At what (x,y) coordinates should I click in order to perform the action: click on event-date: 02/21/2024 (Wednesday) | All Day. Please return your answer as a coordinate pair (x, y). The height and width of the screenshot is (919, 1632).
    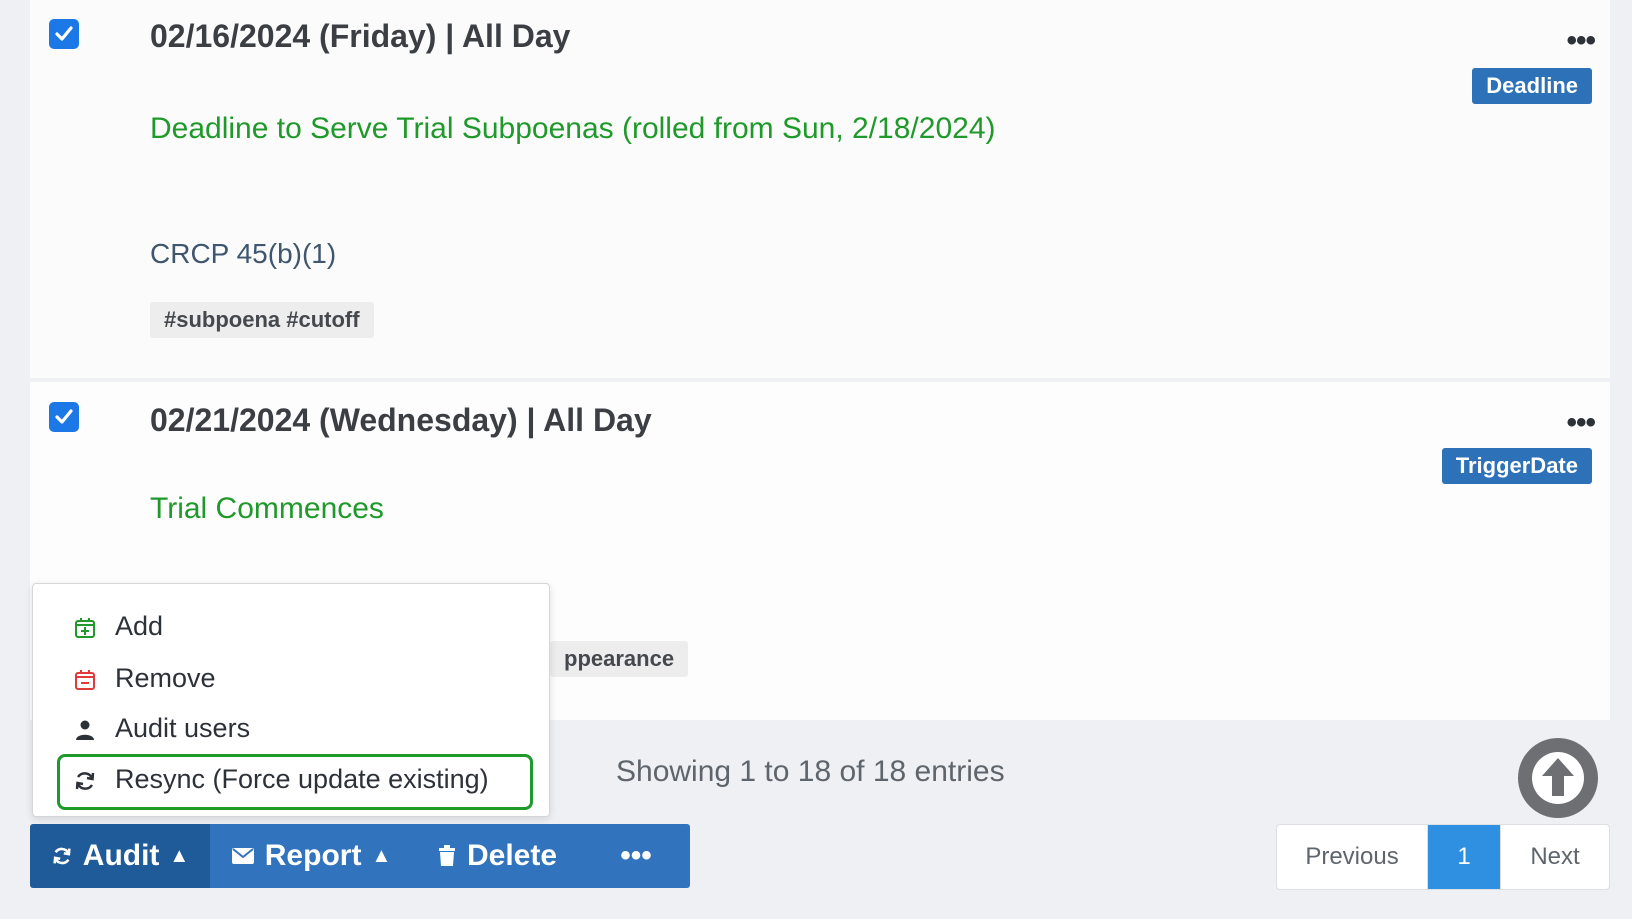
    Looking at the image, I should click on (401, 420).